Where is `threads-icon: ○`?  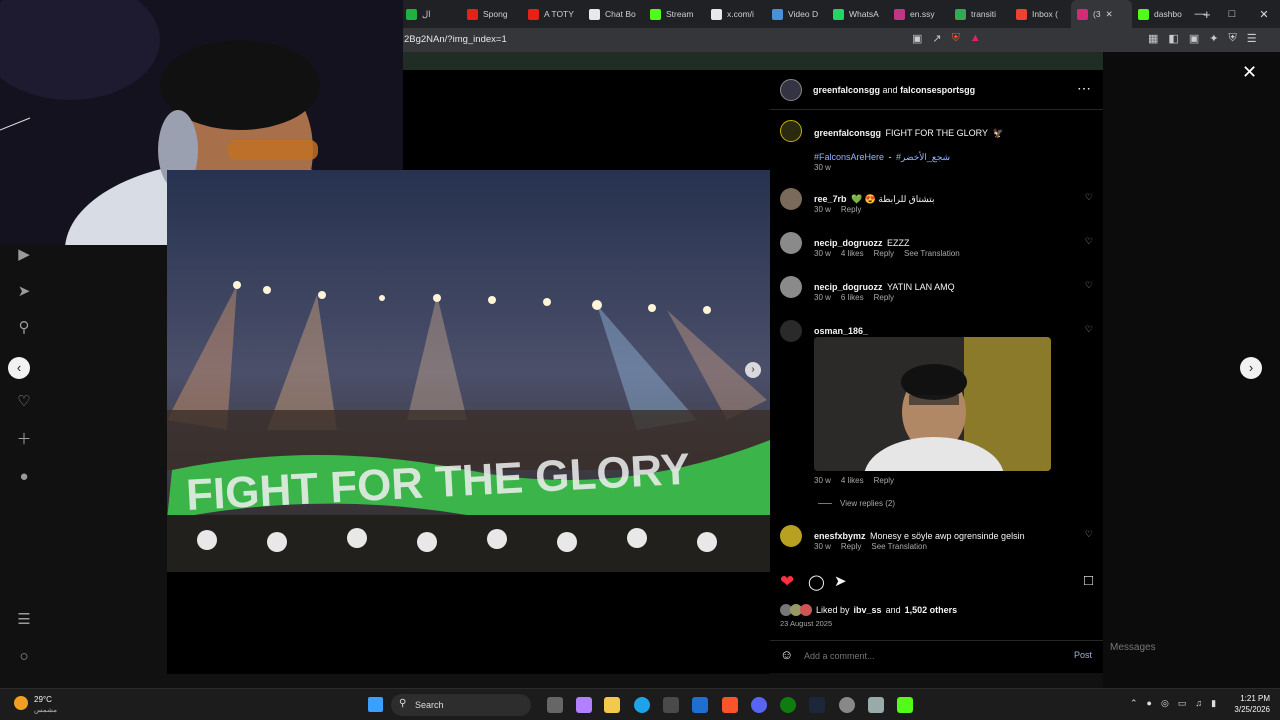
threads-icon: ○ is located at coordinates (24, 657).